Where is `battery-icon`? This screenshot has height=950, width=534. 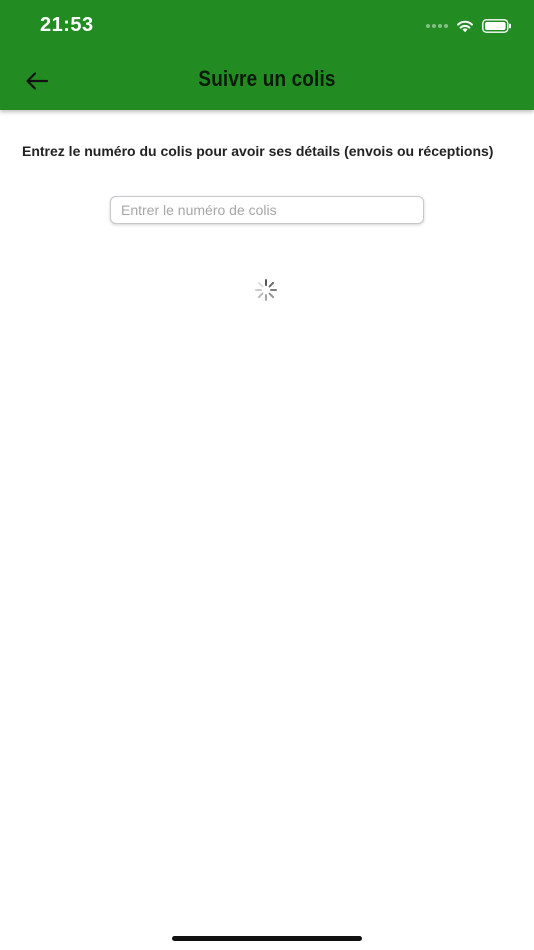 battery-icon is located at coordinates (496, 26).